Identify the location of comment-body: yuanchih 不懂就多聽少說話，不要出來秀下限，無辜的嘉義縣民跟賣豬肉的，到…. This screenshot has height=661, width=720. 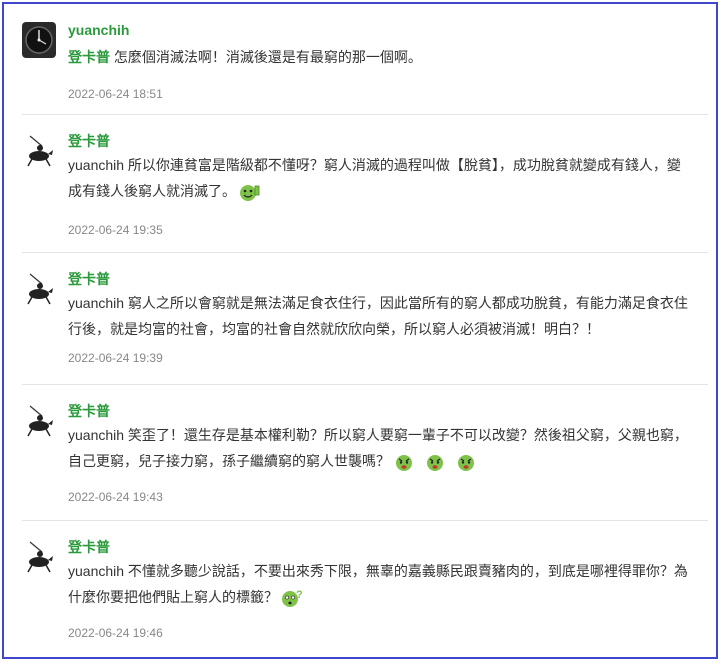
(383, 584).